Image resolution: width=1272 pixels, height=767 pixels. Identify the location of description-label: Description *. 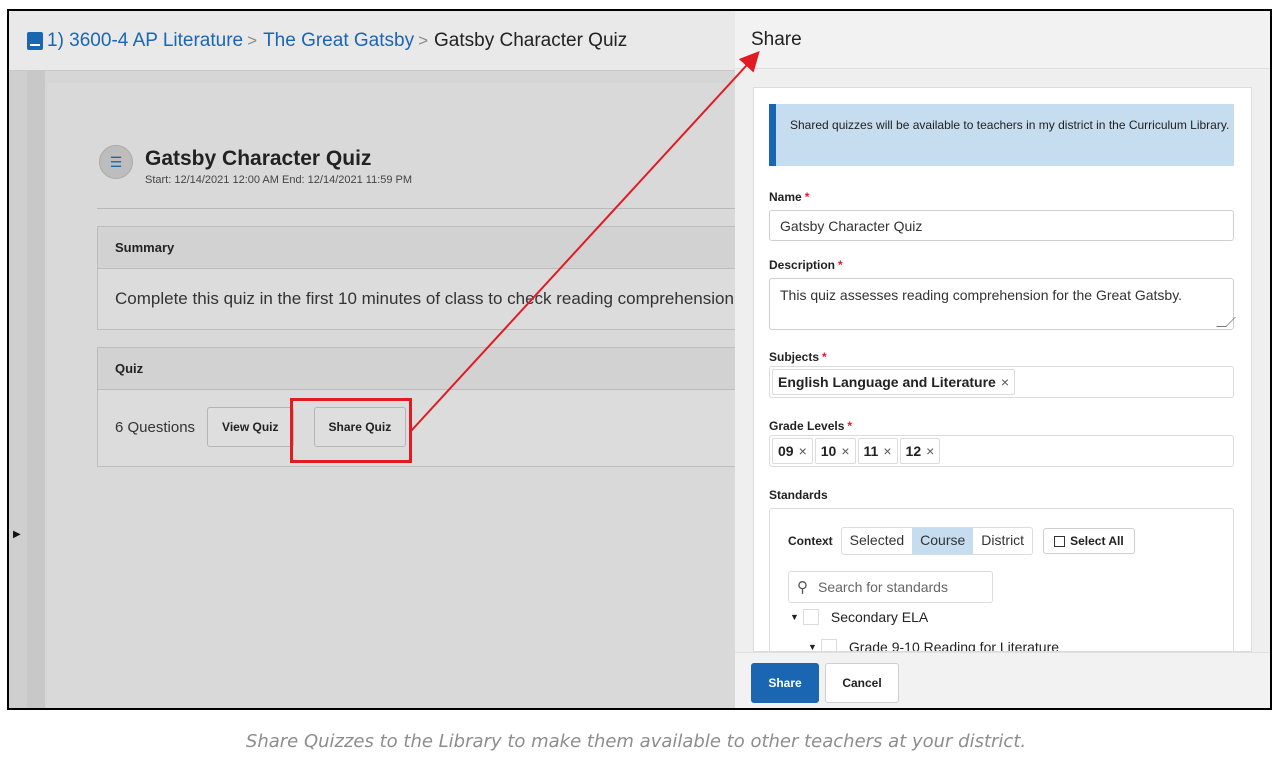
(806, 265).